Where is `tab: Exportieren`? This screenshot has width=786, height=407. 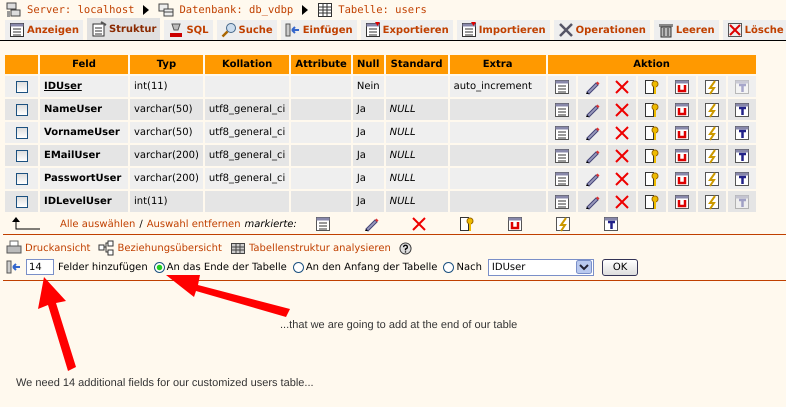 tab: Exportieren is located at coordinates (406, 30).